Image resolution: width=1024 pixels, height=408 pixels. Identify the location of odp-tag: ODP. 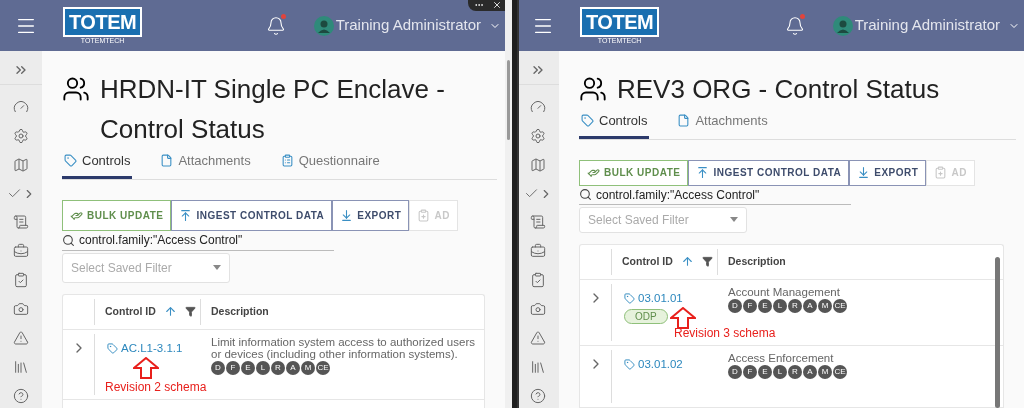
(646, 316).